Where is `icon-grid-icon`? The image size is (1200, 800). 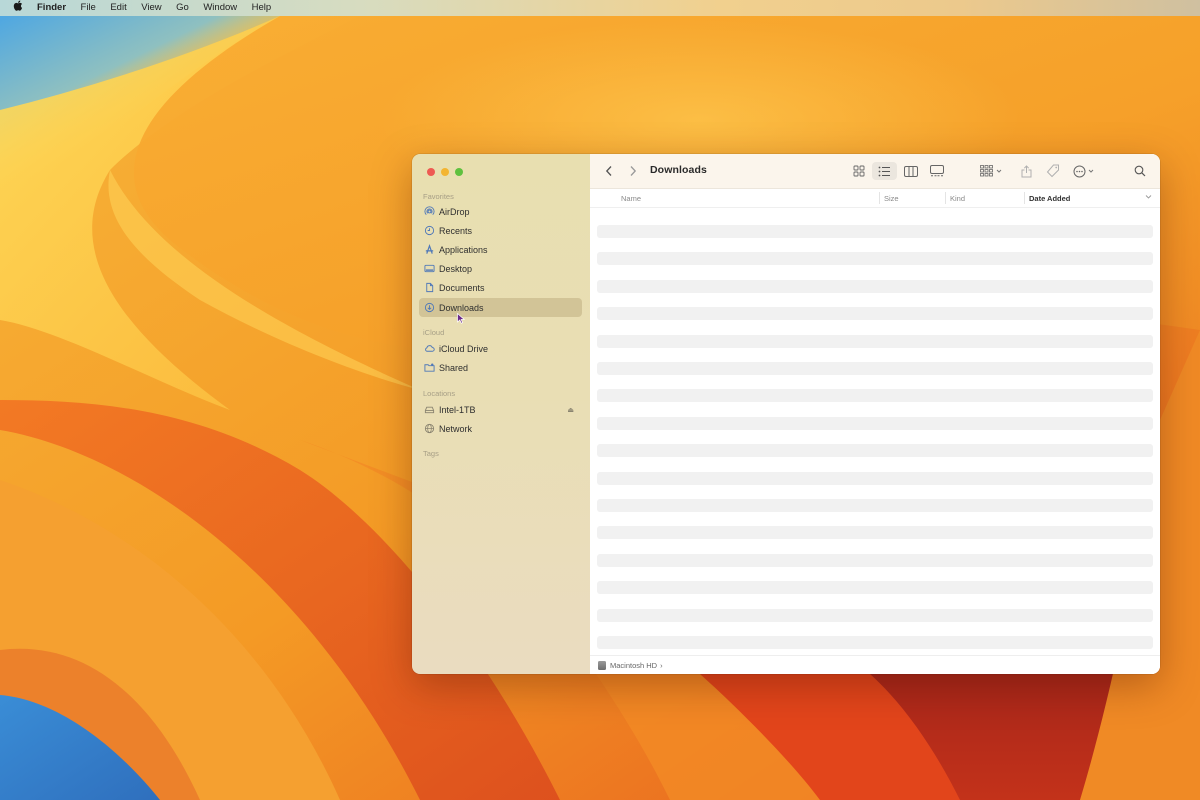
icon-grid-icon is located at coordinates (859, 171).